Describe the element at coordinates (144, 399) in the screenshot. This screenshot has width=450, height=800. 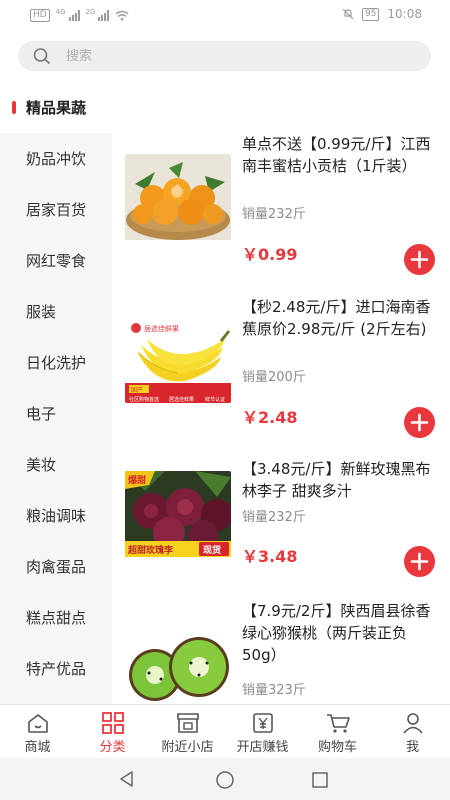
I see `image-footer-text: 社区购物首选` at that location.